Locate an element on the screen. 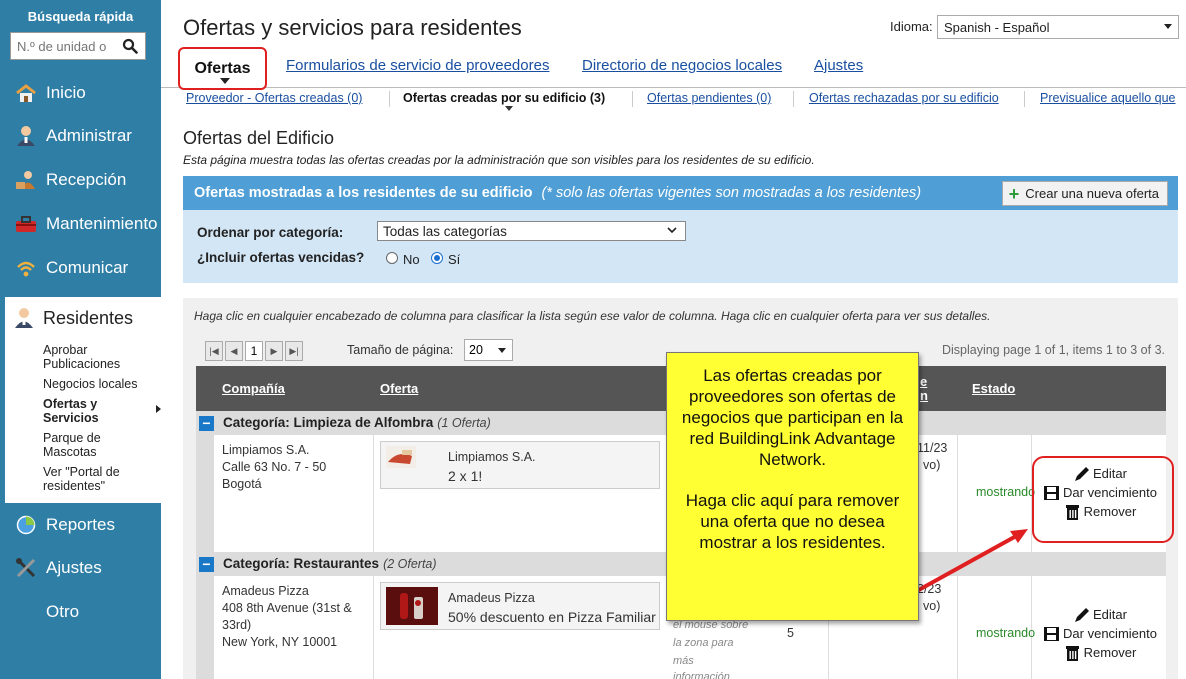 Image resolution: width=1186 pixels, height=679 pixels. page-size-label: Tamaño de página: is located at coordinates (400, 350).